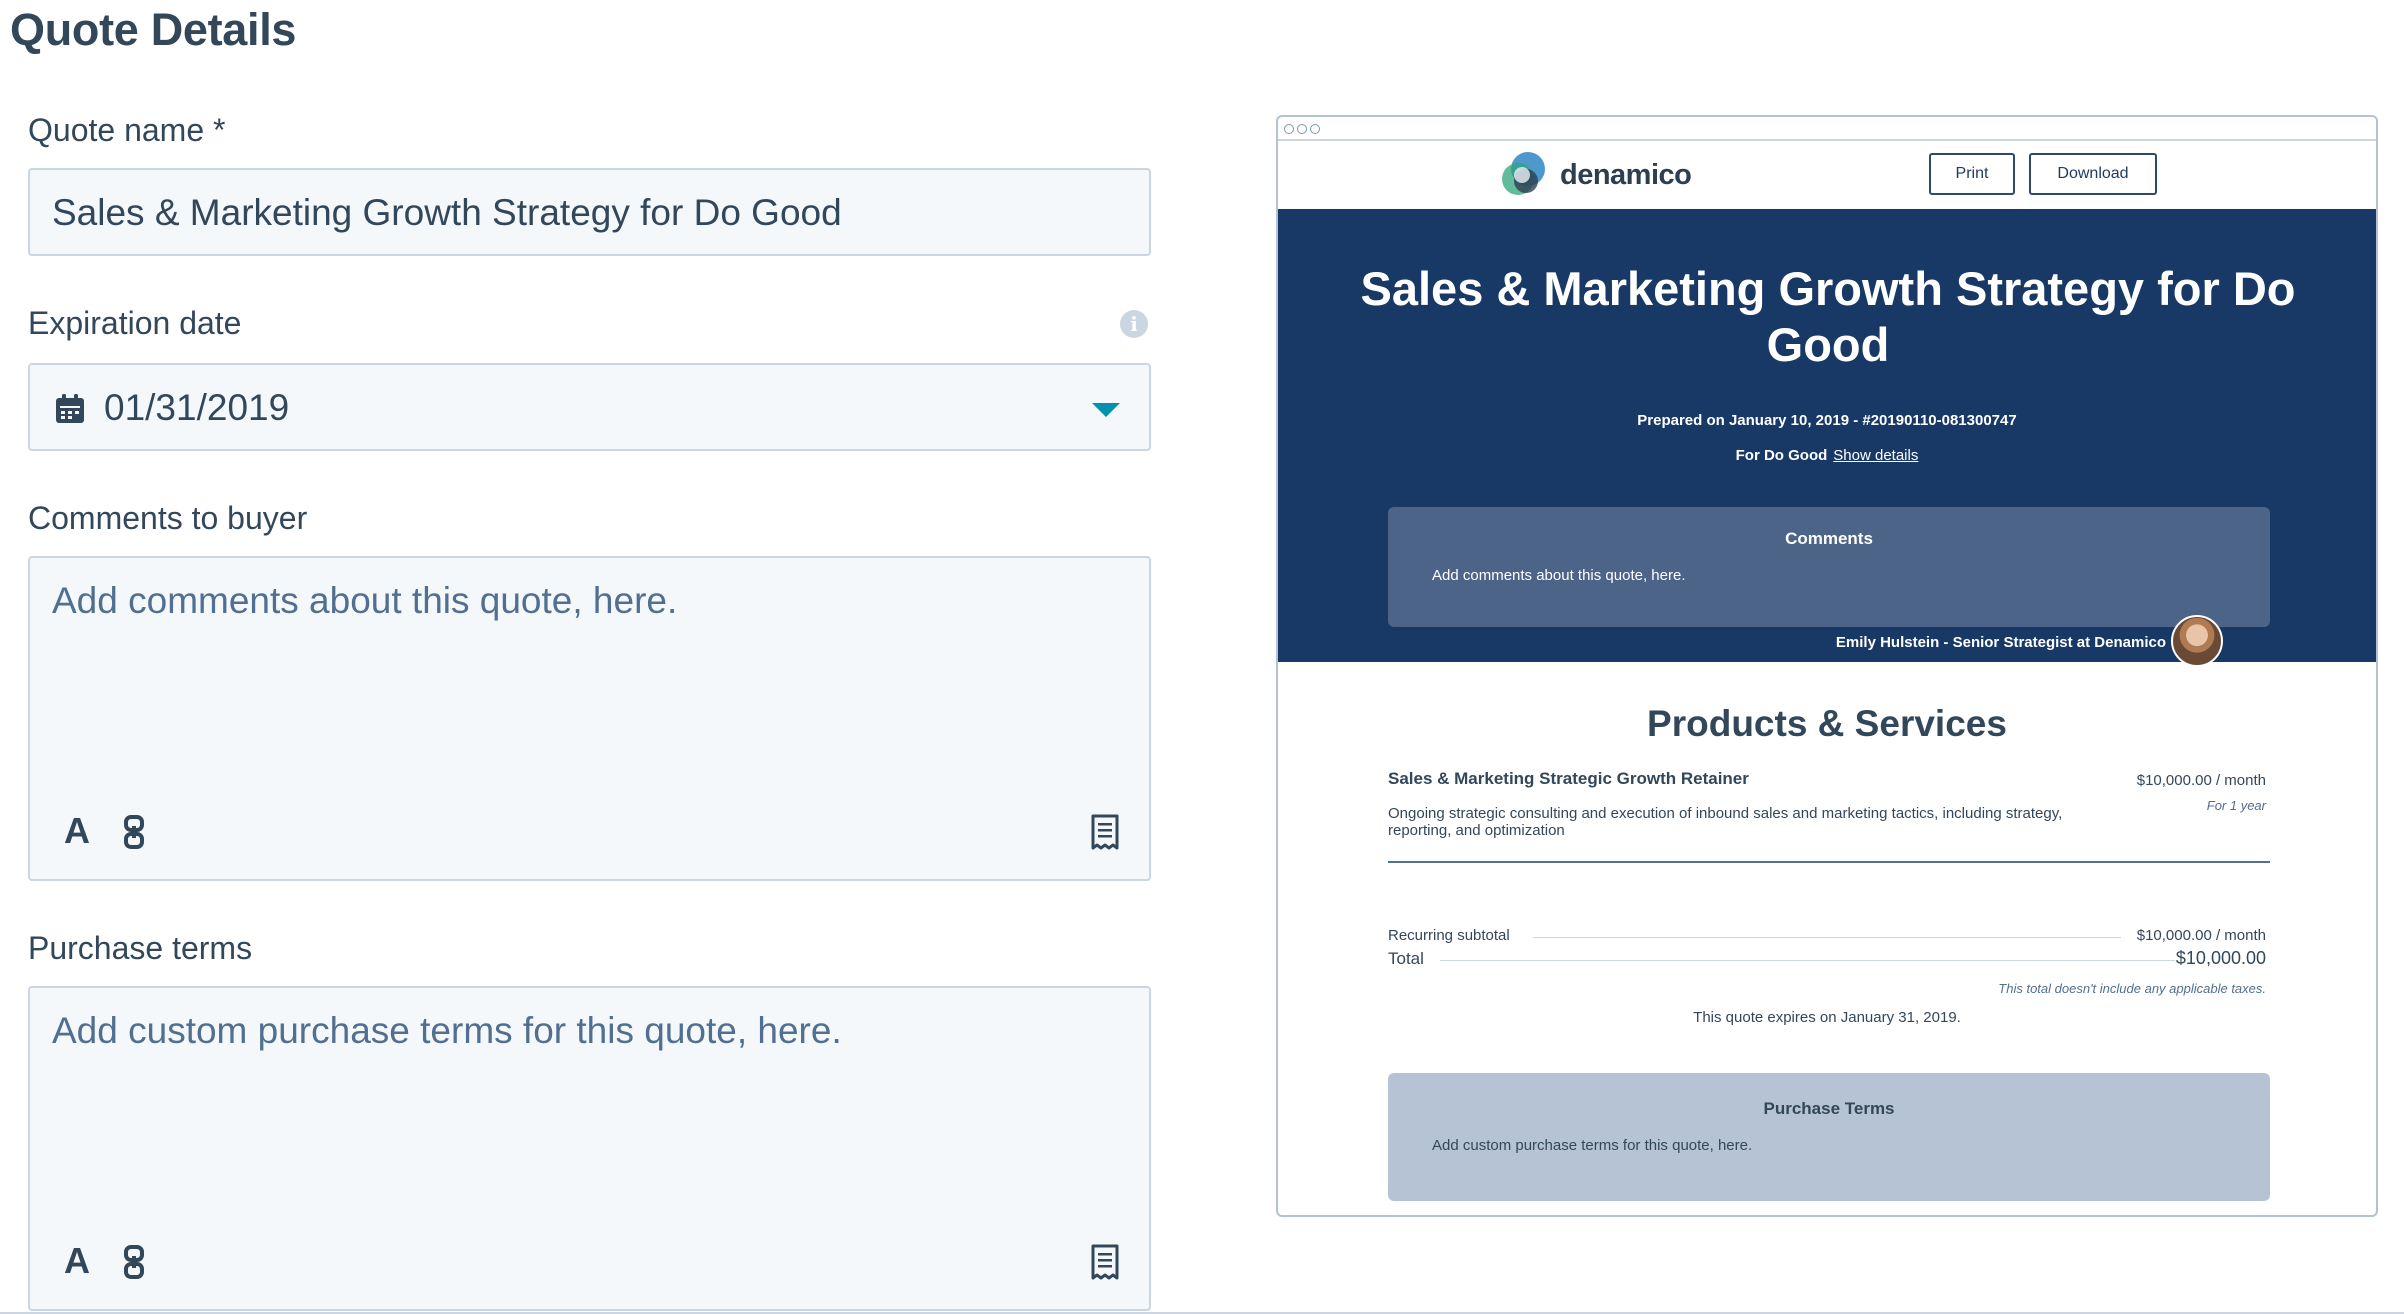 This screenshot has height=1314, width=2404. I want to click on purchase-terms-card-title: Purchase Terms, so click(1829, 1108).